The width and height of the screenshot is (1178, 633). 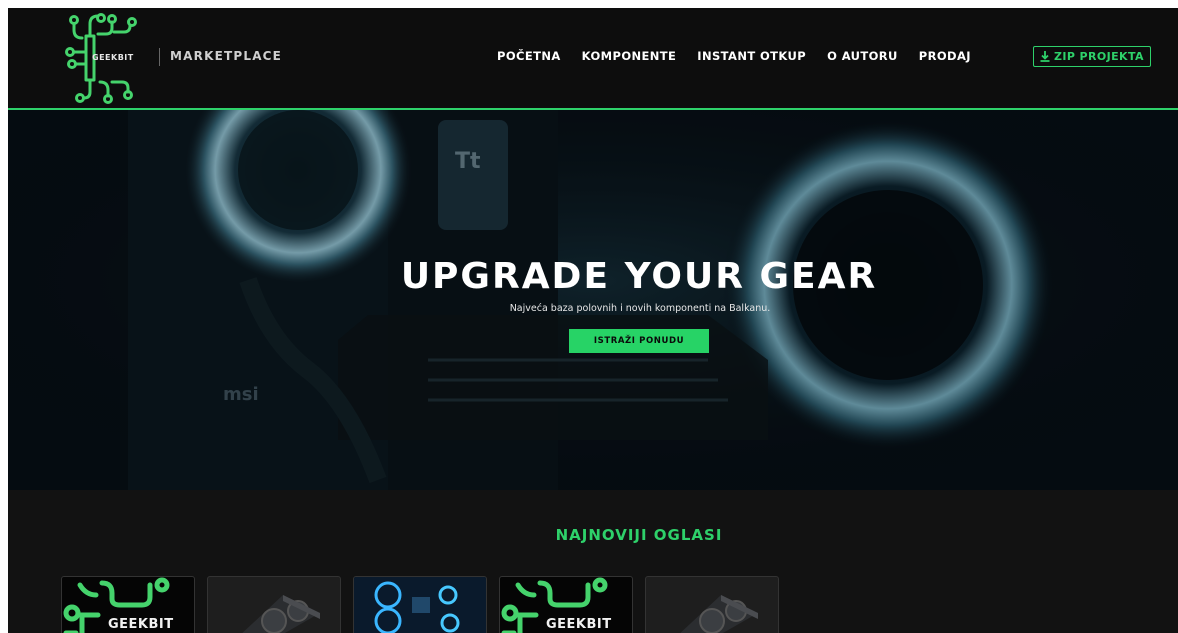 I want to click on section-title: NAJNOVIJI OGLASI, so click(x=639, y=535).